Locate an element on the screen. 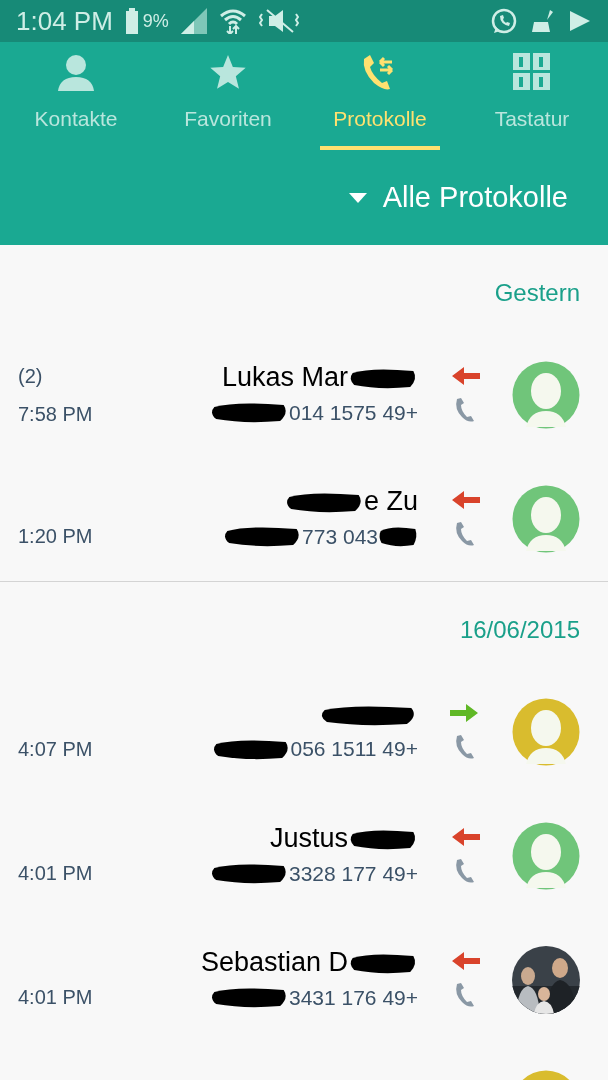  contact-name: Lukas Mar is located at coordinates (284, 377).